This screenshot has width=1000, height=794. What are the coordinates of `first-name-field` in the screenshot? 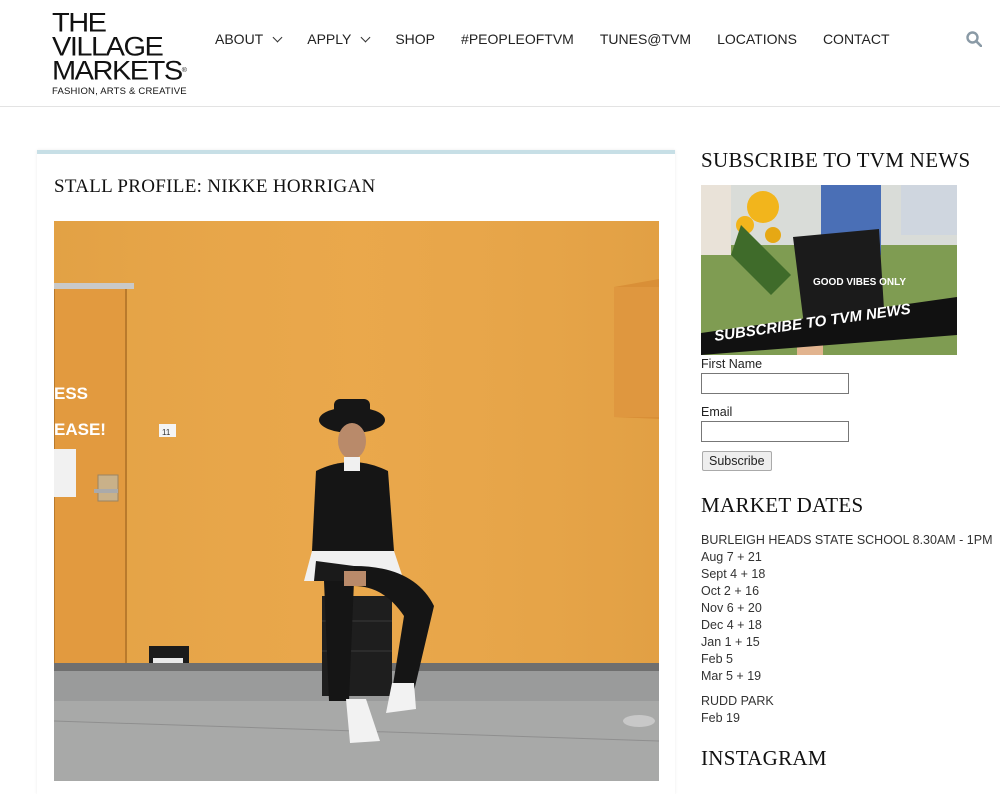 It's located at (775, 383).